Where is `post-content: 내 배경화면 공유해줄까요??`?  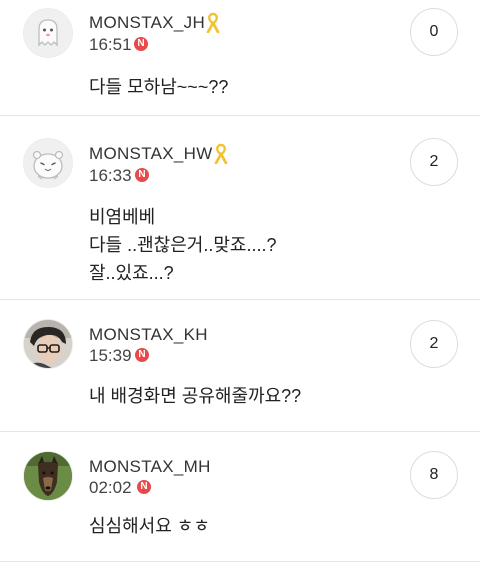
post-content: 내 배경화면 공유해줄까요?? is located at coordinates (195, 396).